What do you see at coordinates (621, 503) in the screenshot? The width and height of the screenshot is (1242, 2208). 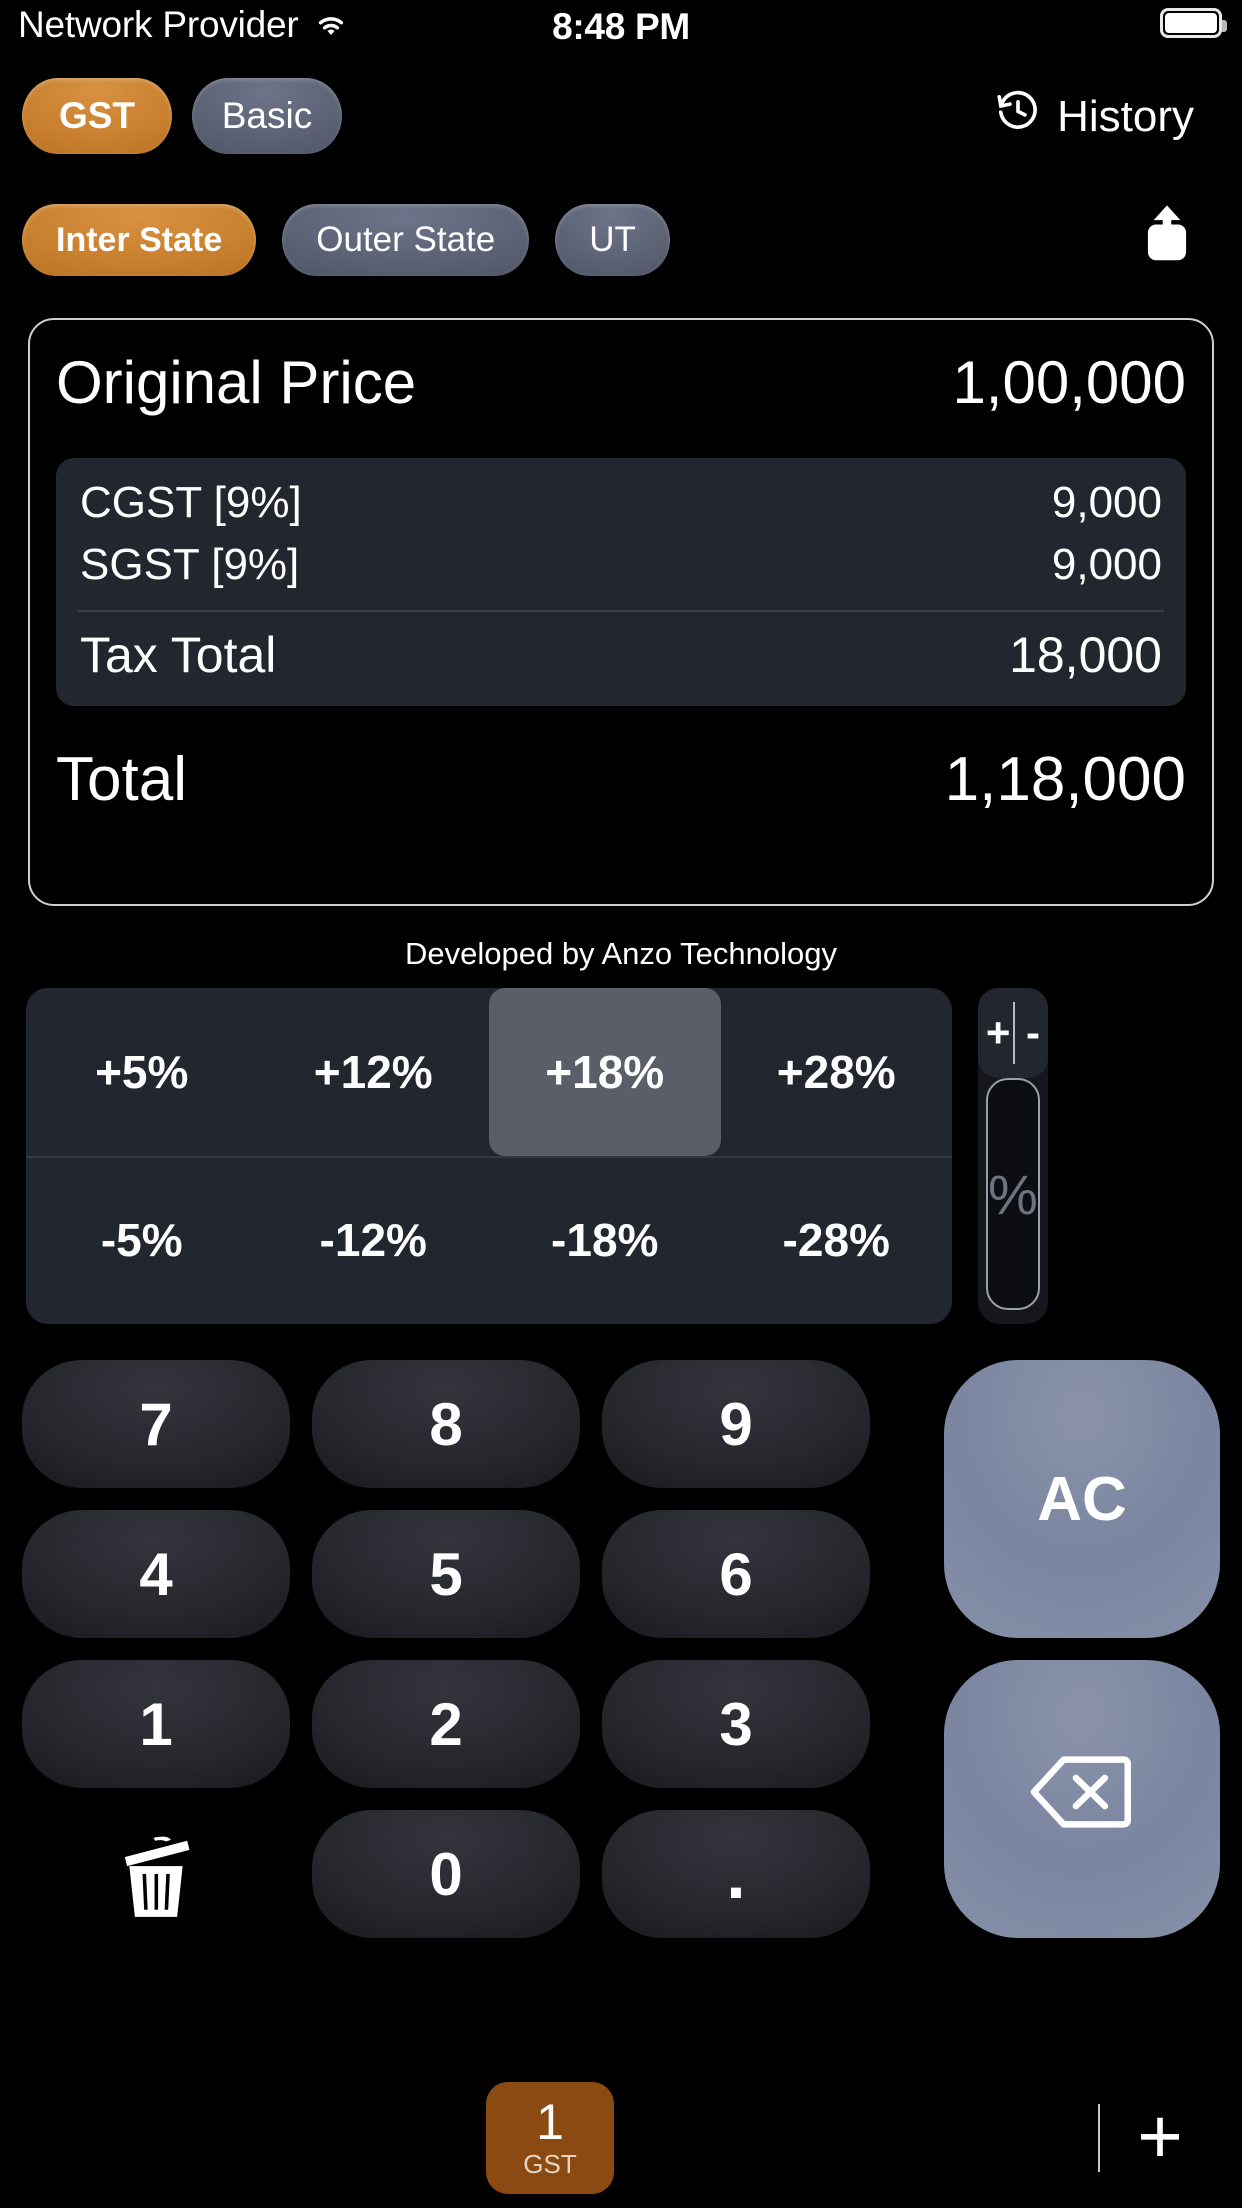 I see `tax-row: CGST [9%] 9,000` at bounding box center [621, 503].